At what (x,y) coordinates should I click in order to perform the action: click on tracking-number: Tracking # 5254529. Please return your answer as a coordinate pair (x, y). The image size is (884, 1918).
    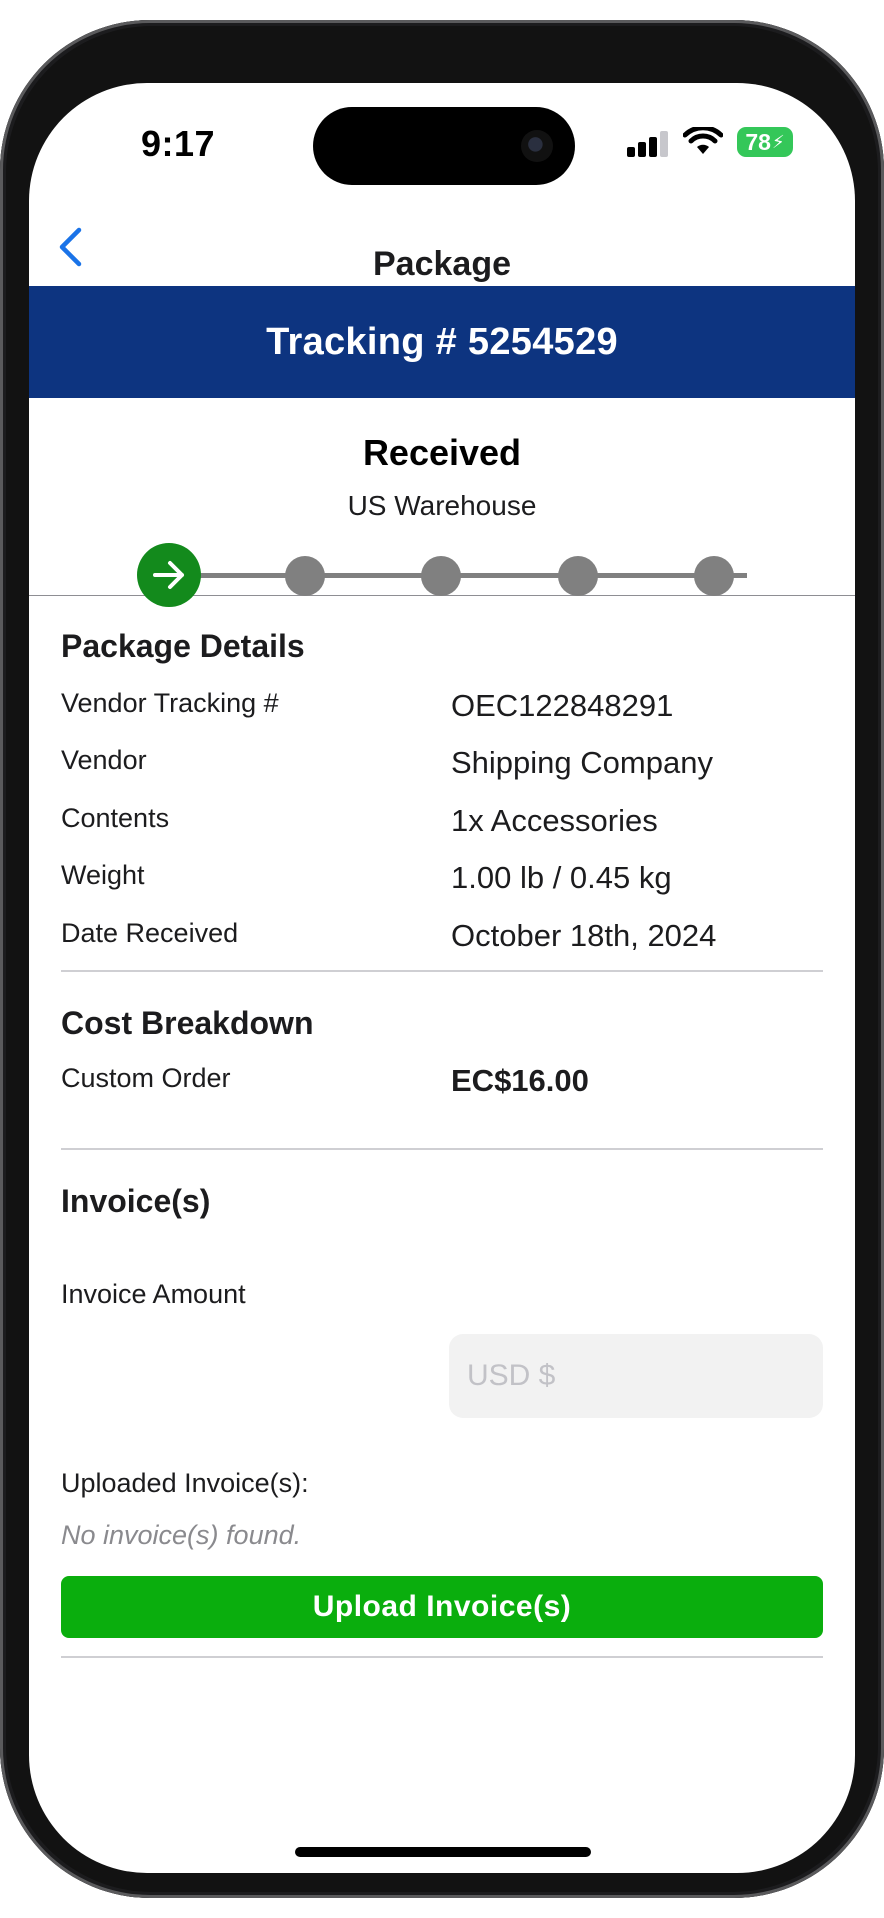
    Looking at the image, I should click on (442, 341).